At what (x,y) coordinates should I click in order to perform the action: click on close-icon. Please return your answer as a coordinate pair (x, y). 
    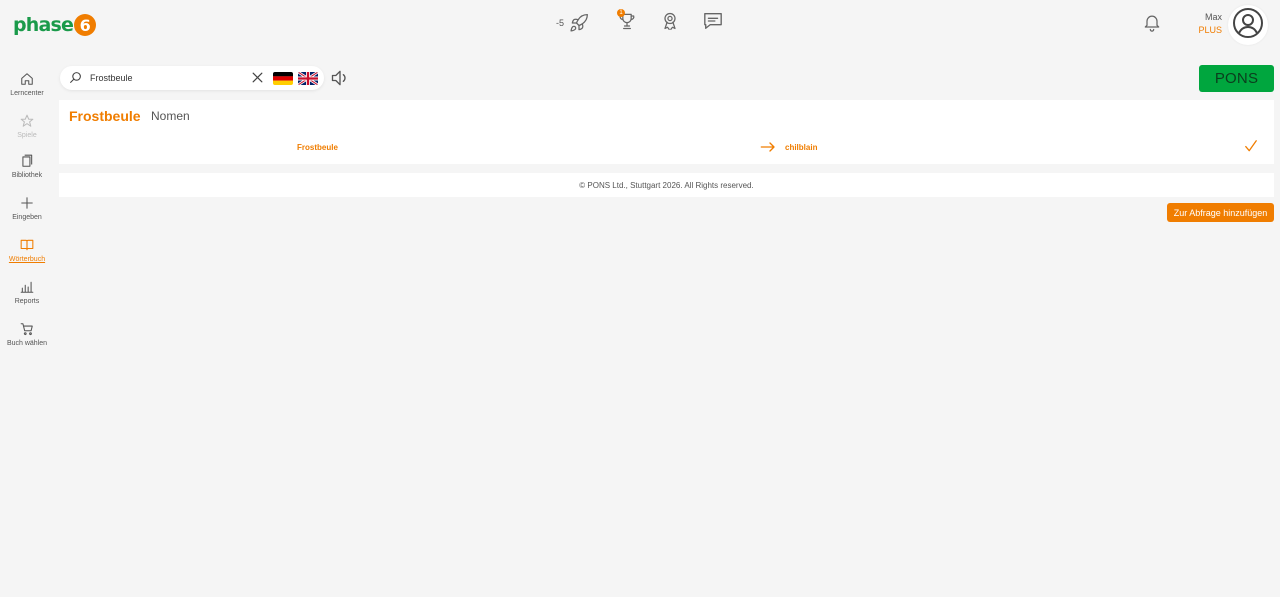
    Looking at the image, I should click on (257, 80).